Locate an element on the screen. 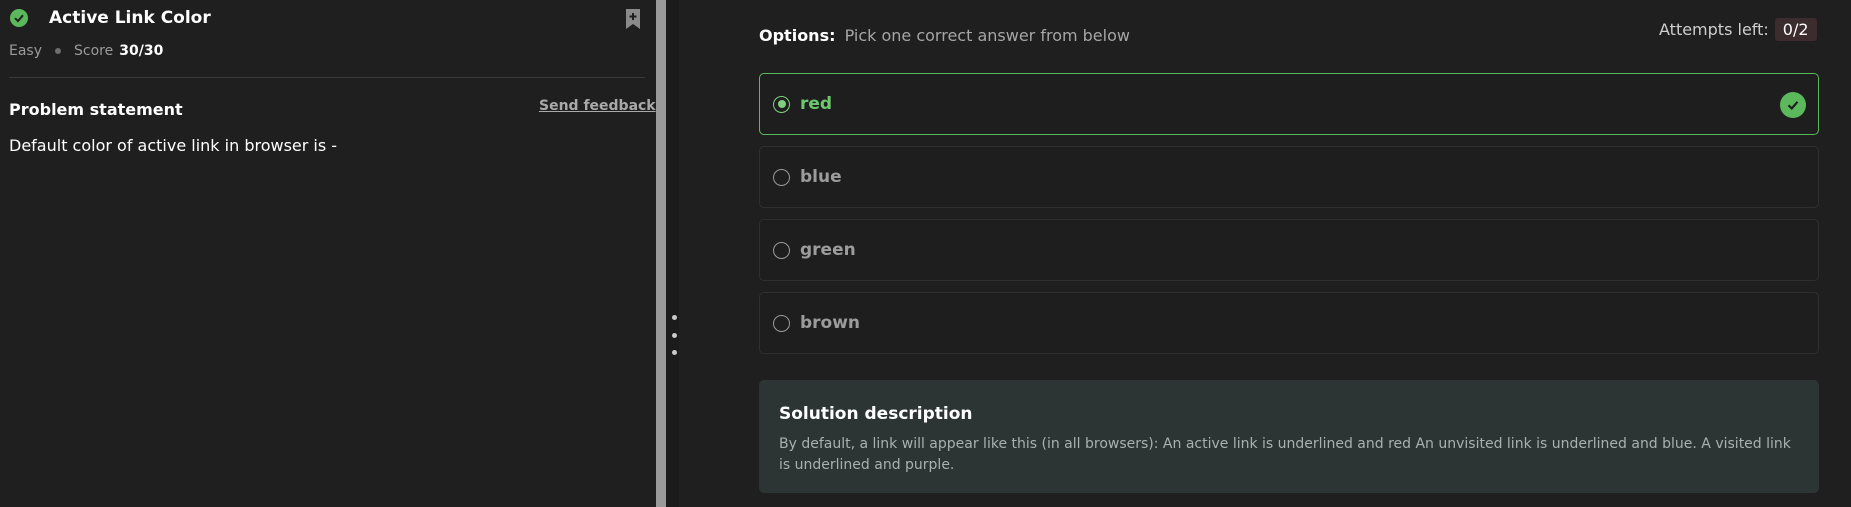 This screenshot has height=507, width=1851. score-label: Score is located at coordinates (94, 51).